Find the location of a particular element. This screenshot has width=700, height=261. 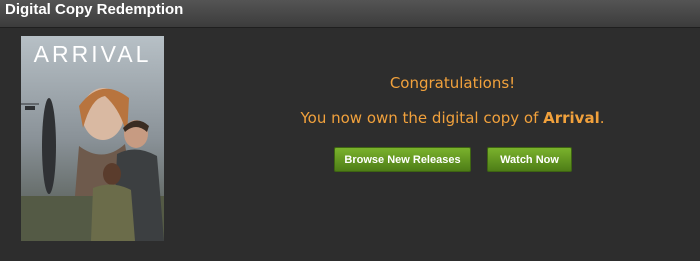

ownership-text: You now own the digital copy of Arrival. is located at coordinates (452, 118).